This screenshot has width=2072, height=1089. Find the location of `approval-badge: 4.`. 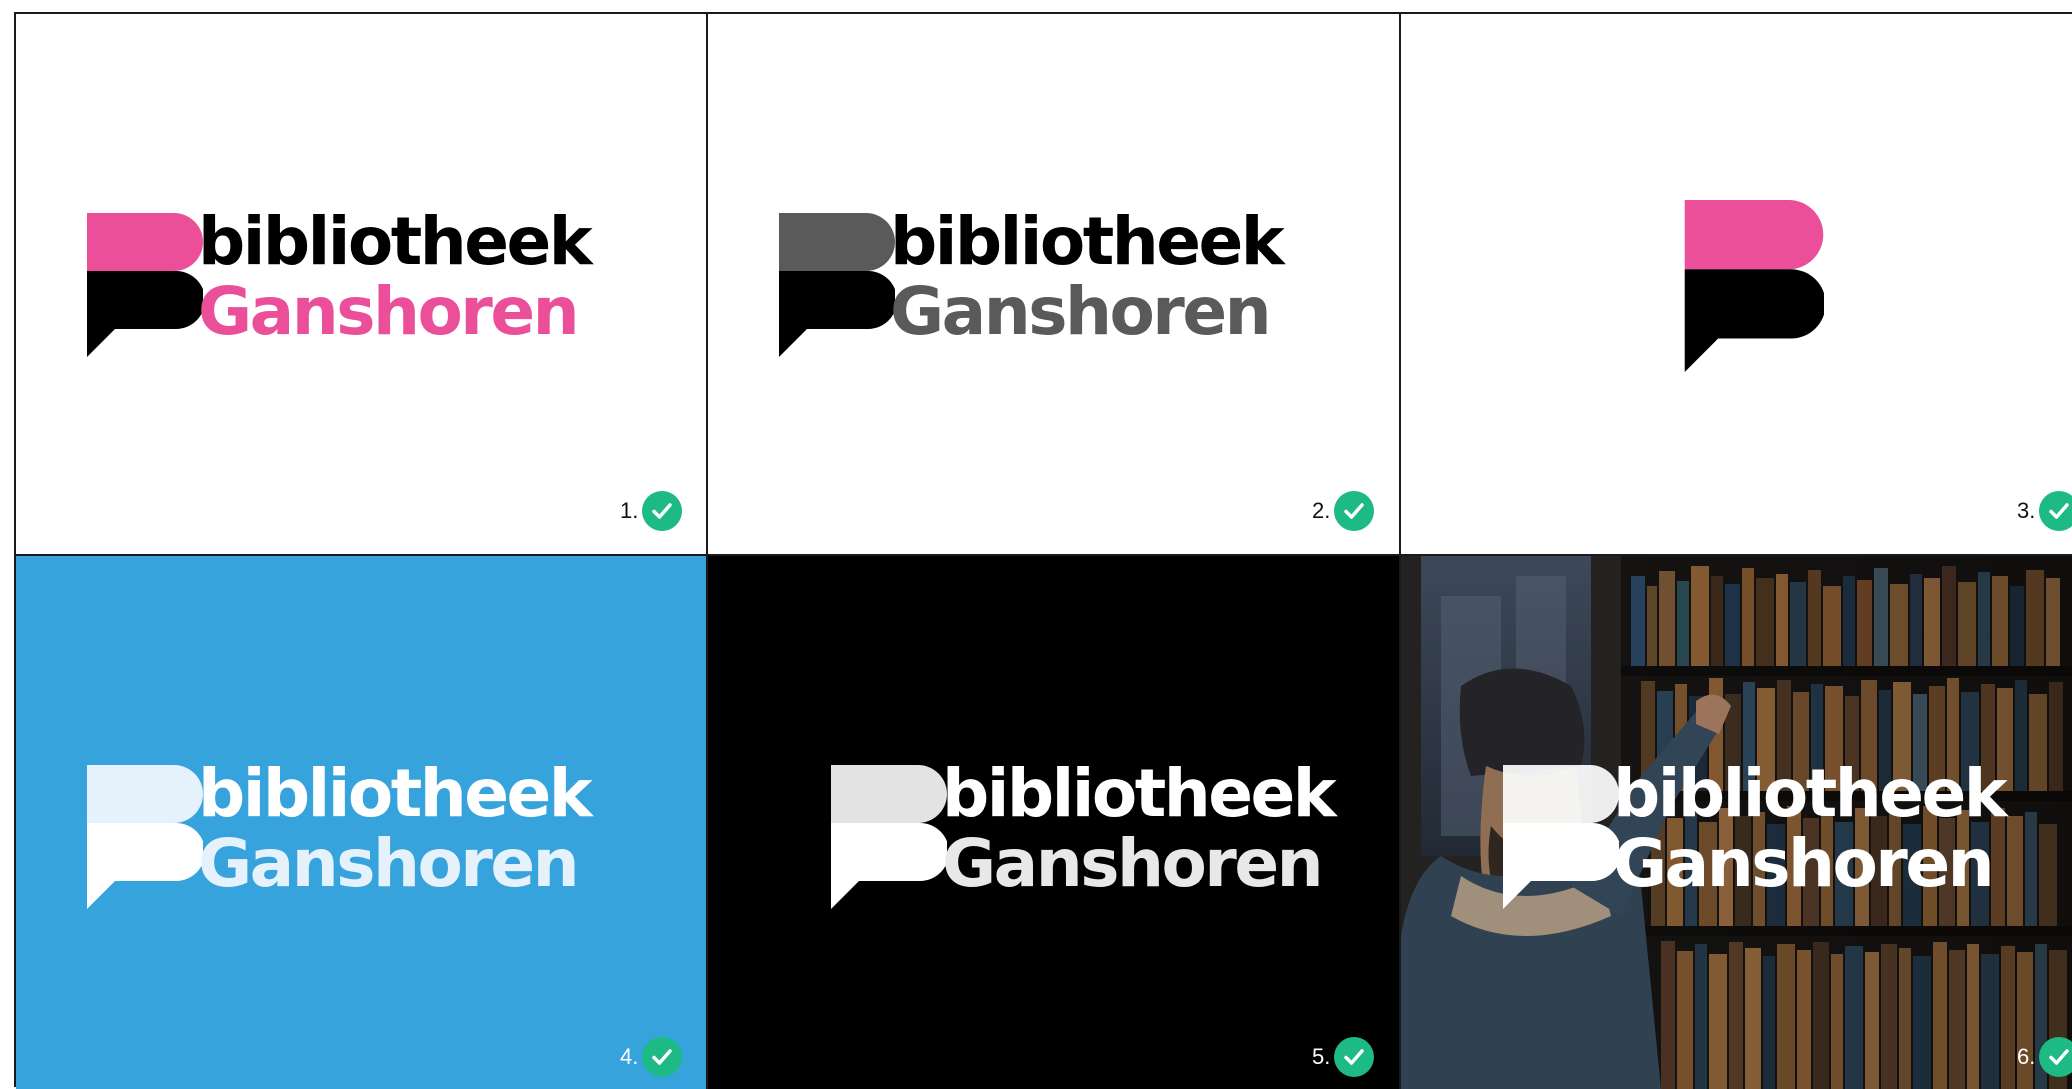

approval-badge: 4. is located at coordinates (651, 1057).